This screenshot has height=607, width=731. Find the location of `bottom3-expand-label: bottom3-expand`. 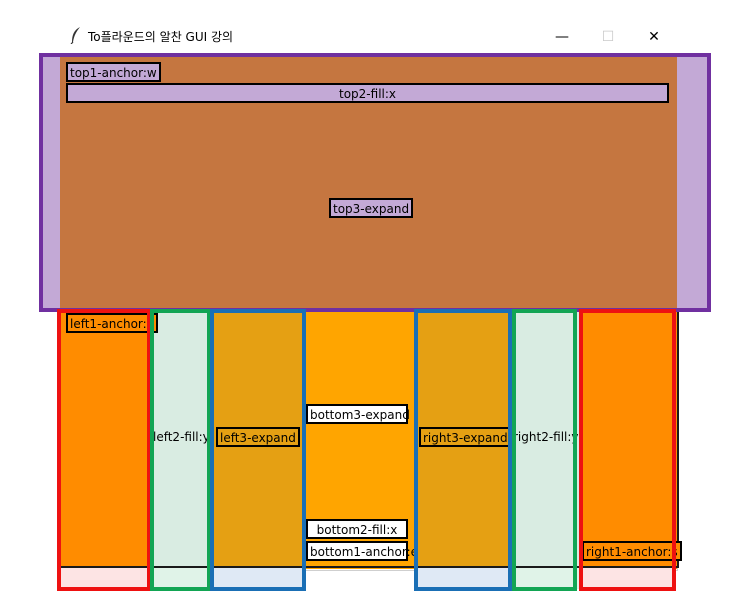

bottom3-expand-label: bottom3-expand is located at coordinates (358, 414).